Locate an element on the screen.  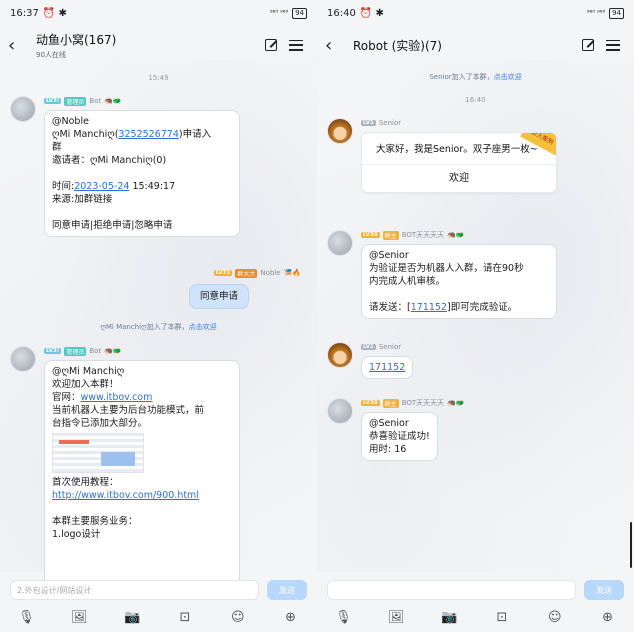
role-badge: 管理员 is located at coordinates (75, 351).